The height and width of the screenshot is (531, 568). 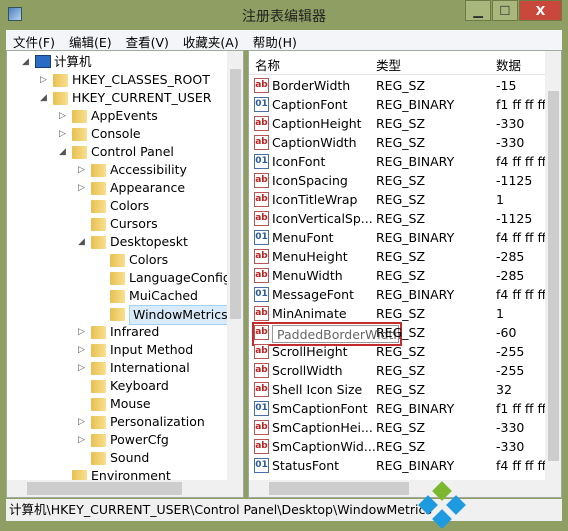 I want to click on tree-item: ▷ HKEY_CLASSES_ROOT, so click(x=117, y=80).